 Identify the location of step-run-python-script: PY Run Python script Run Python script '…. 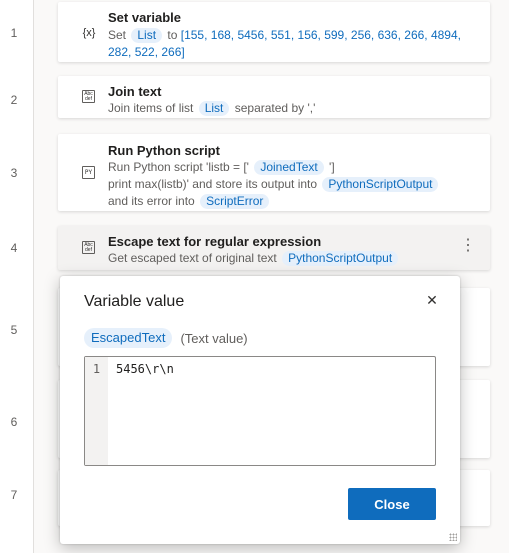
(274, 172).